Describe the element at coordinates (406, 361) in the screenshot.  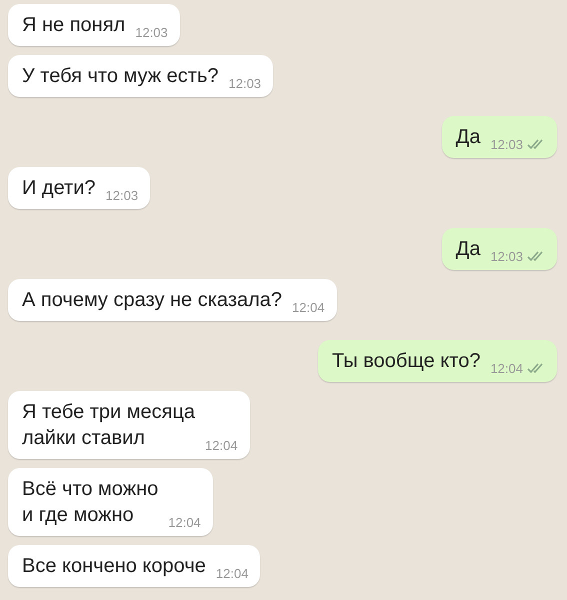
I see `message-text: Ты вообще кто?` at that location.